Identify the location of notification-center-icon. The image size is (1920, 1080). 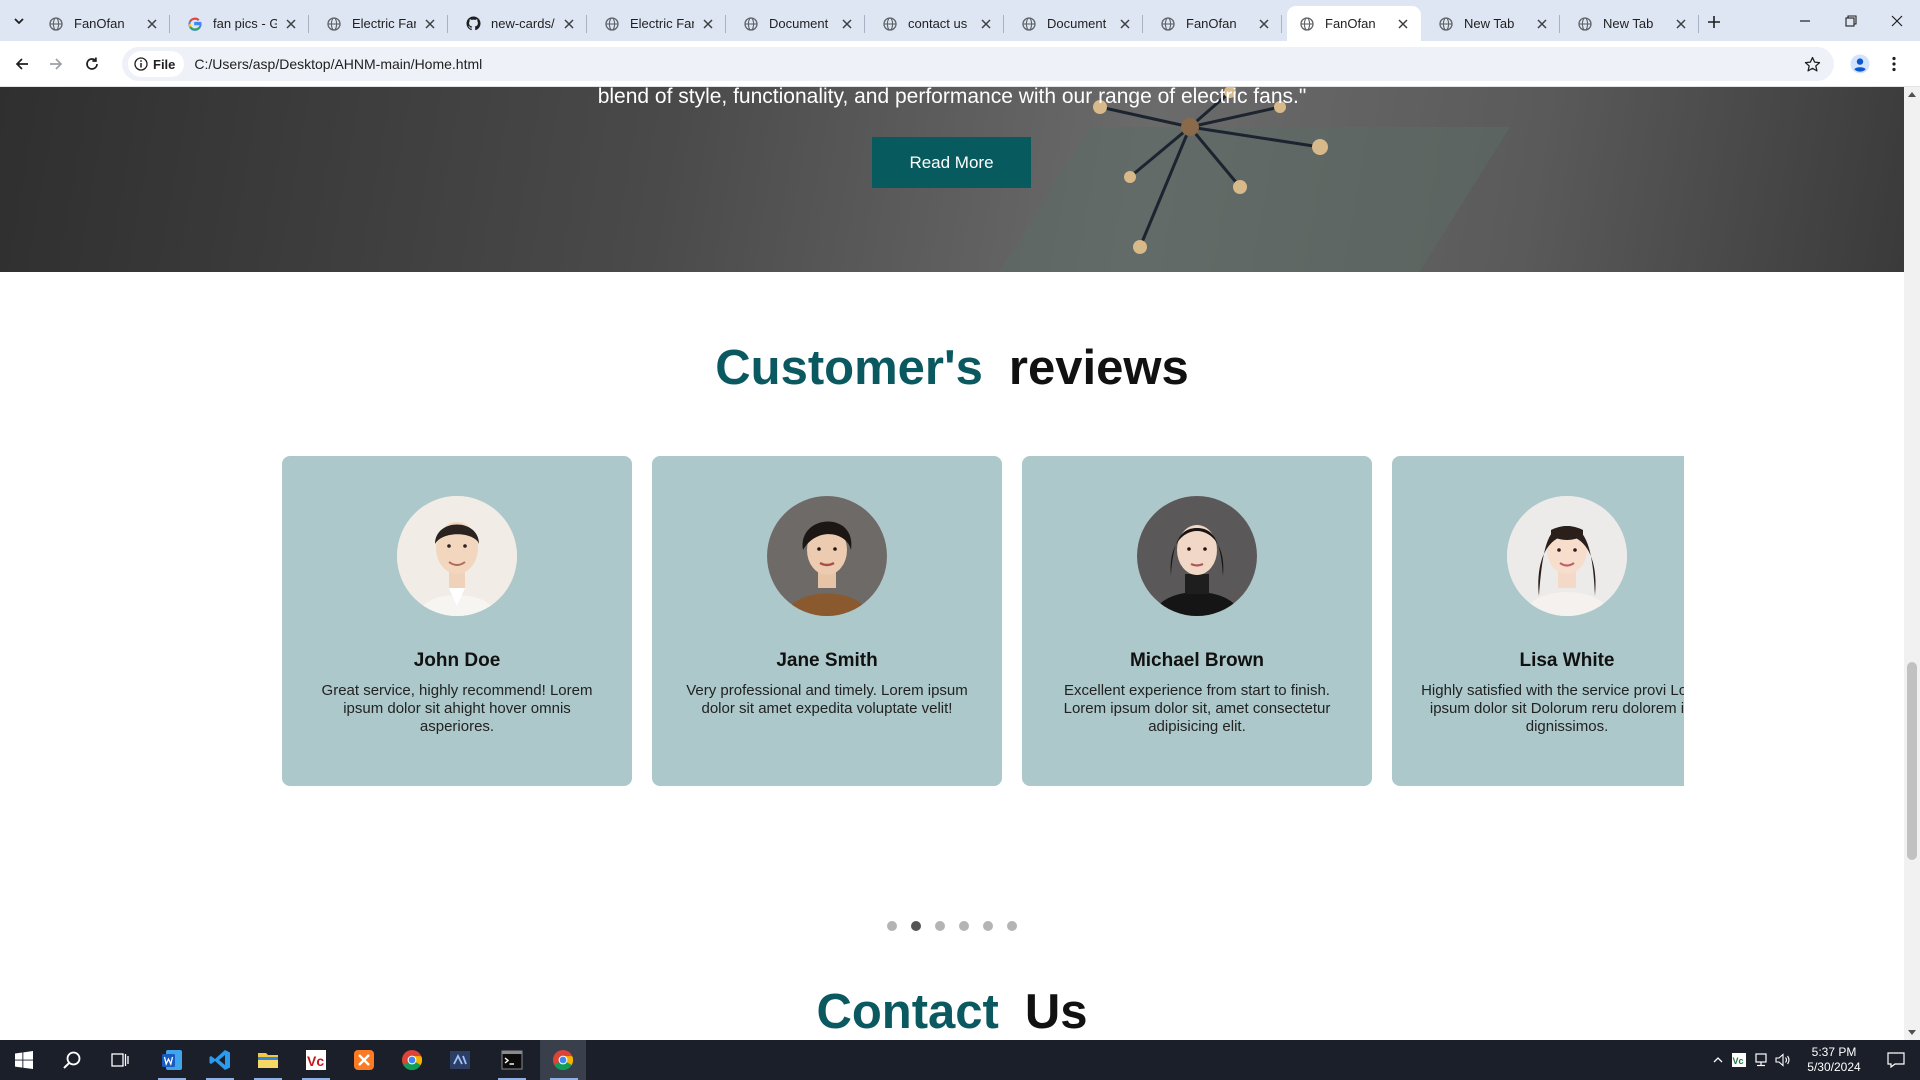
(1896, 1060).